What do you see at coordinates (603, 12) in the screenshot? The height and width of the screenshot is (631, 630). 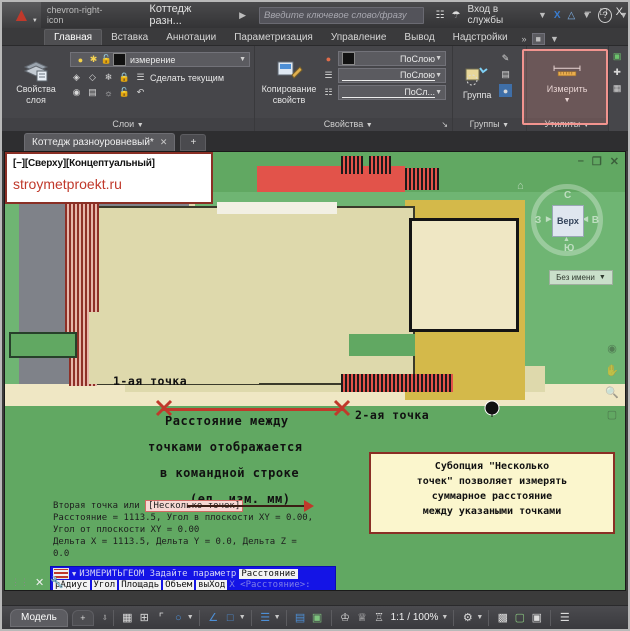 I see `maximize-button: □` at bounding box center [603, 12].